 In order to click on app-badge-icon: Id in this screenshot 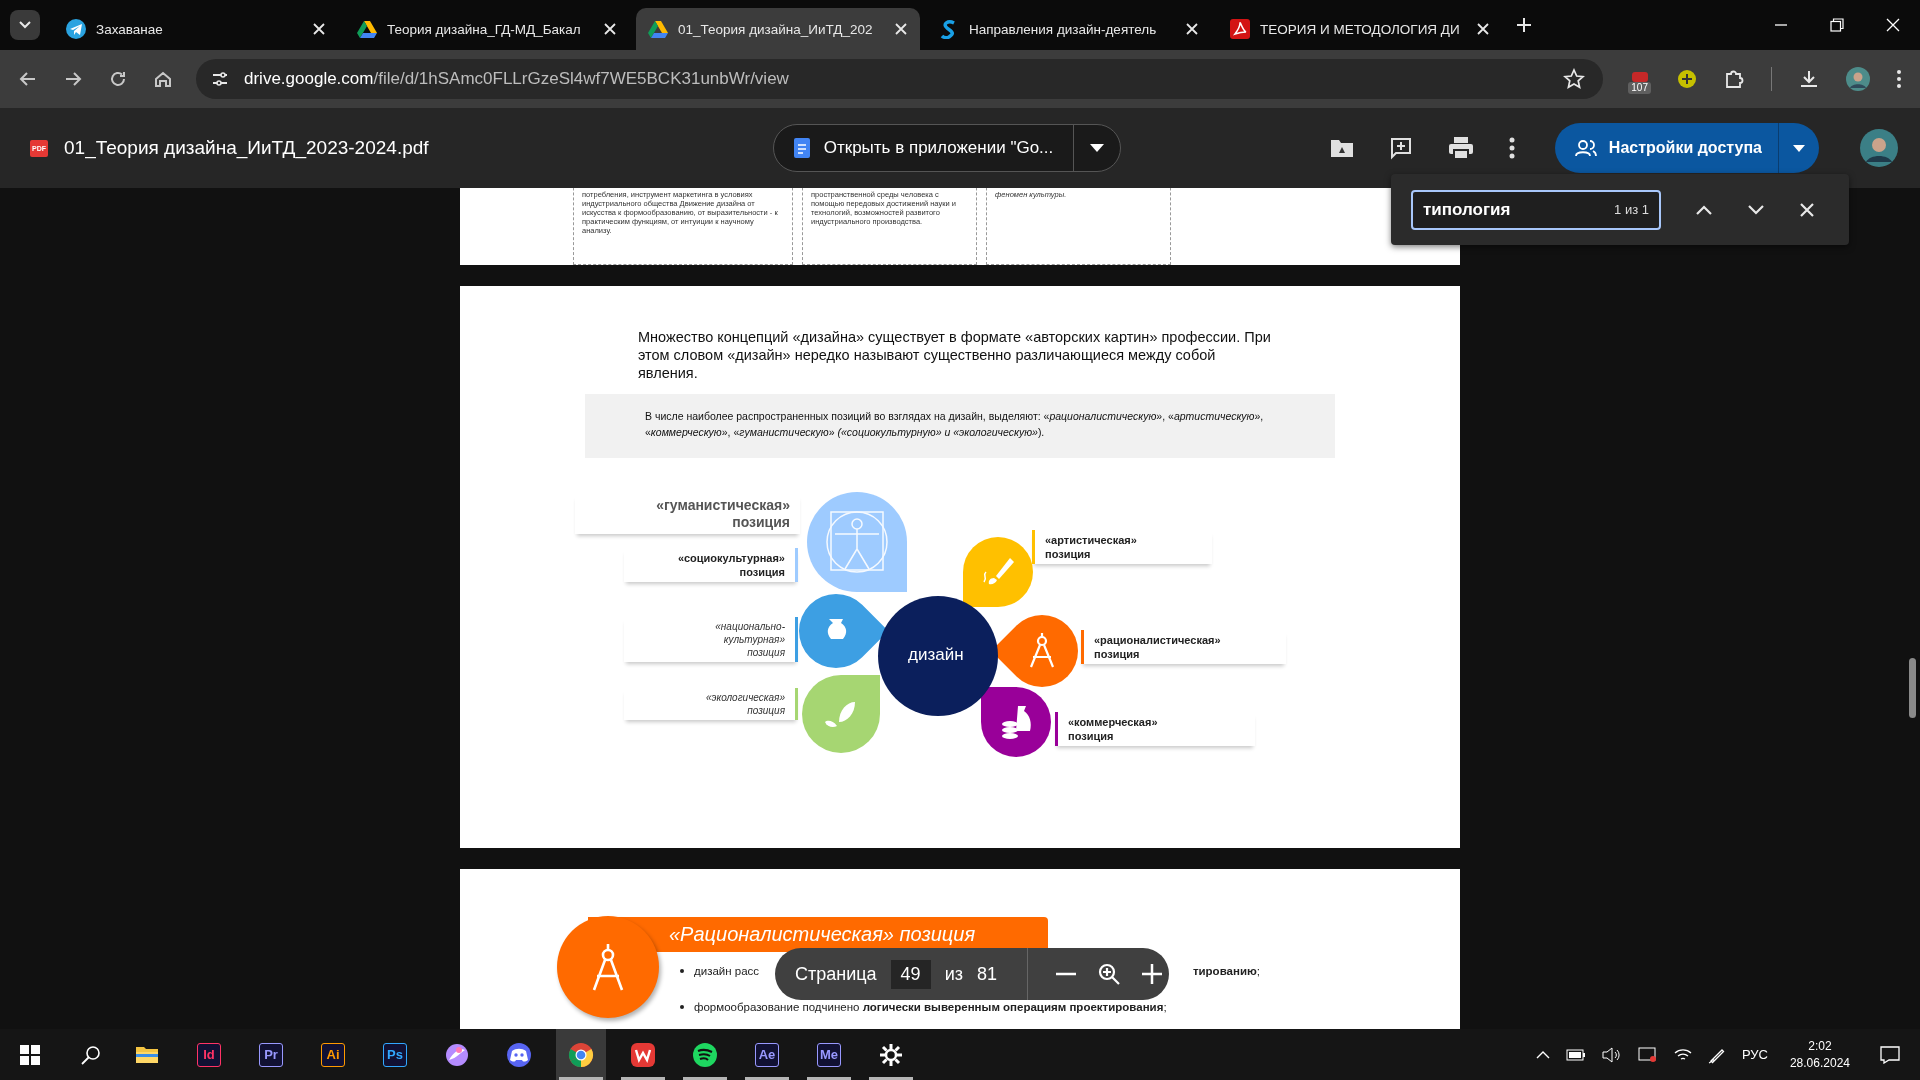, I will do `click(209, 1054)`.